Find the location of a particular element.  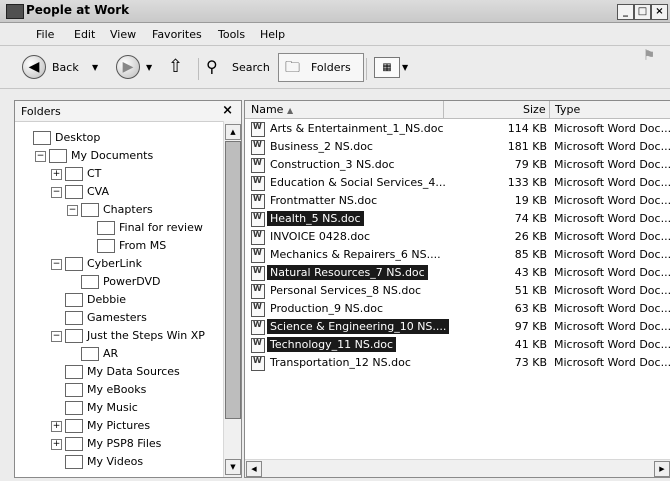

file-size: 26 KB is located at coordinates (530, 236).